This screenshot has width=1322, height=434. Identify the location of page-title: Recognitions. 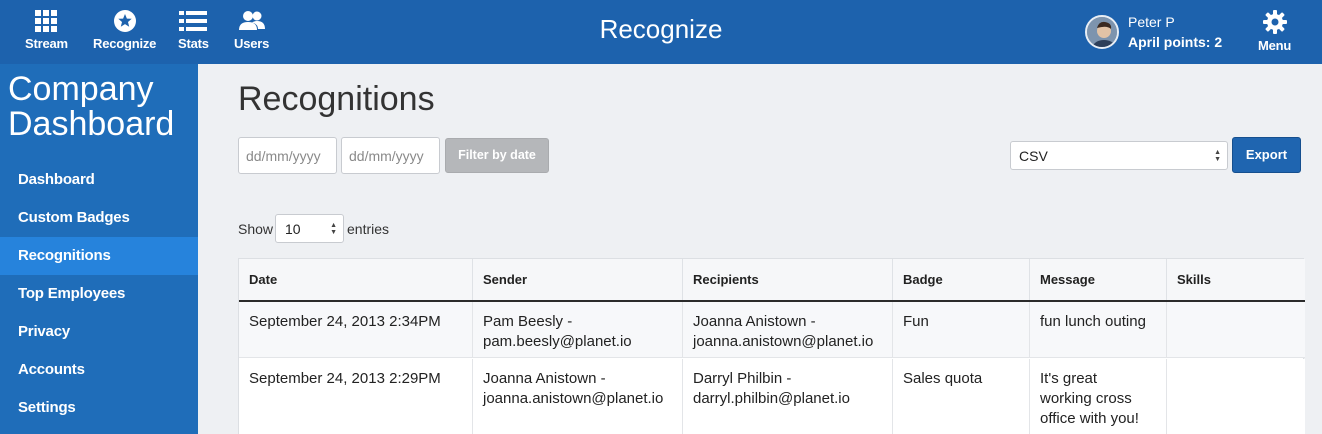
(336, 99).